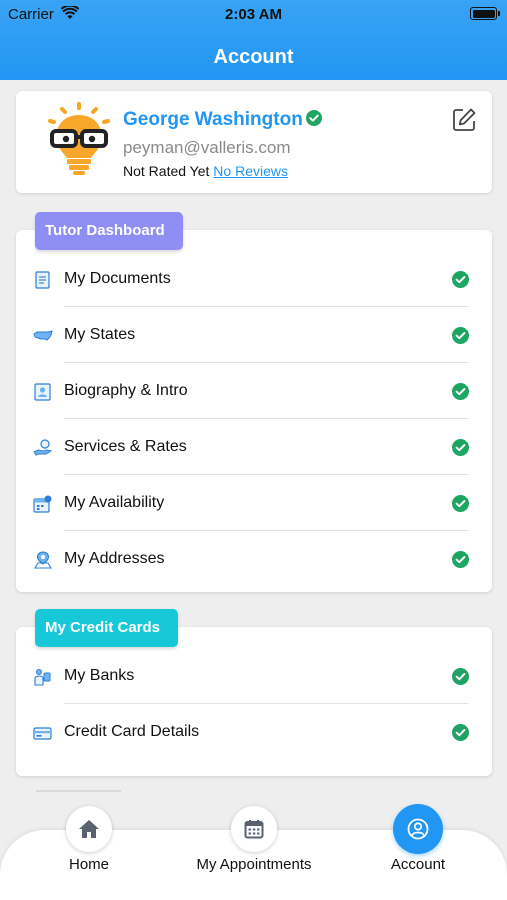 The image size is (507, 900). What do you see at coordinates (42, 733) in the screenshot?
I see `credit-card-icon` at bounding box center [42, 733].